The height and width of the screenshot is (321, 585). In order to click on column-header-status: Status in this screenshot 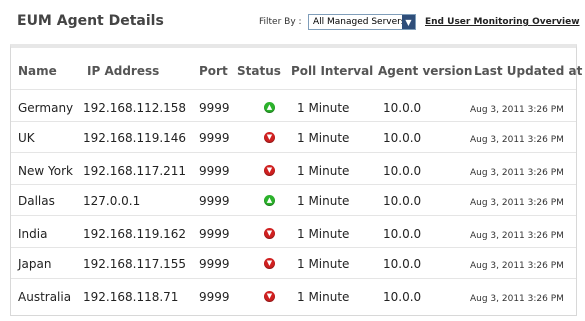, I will do `click(259, 71)`.